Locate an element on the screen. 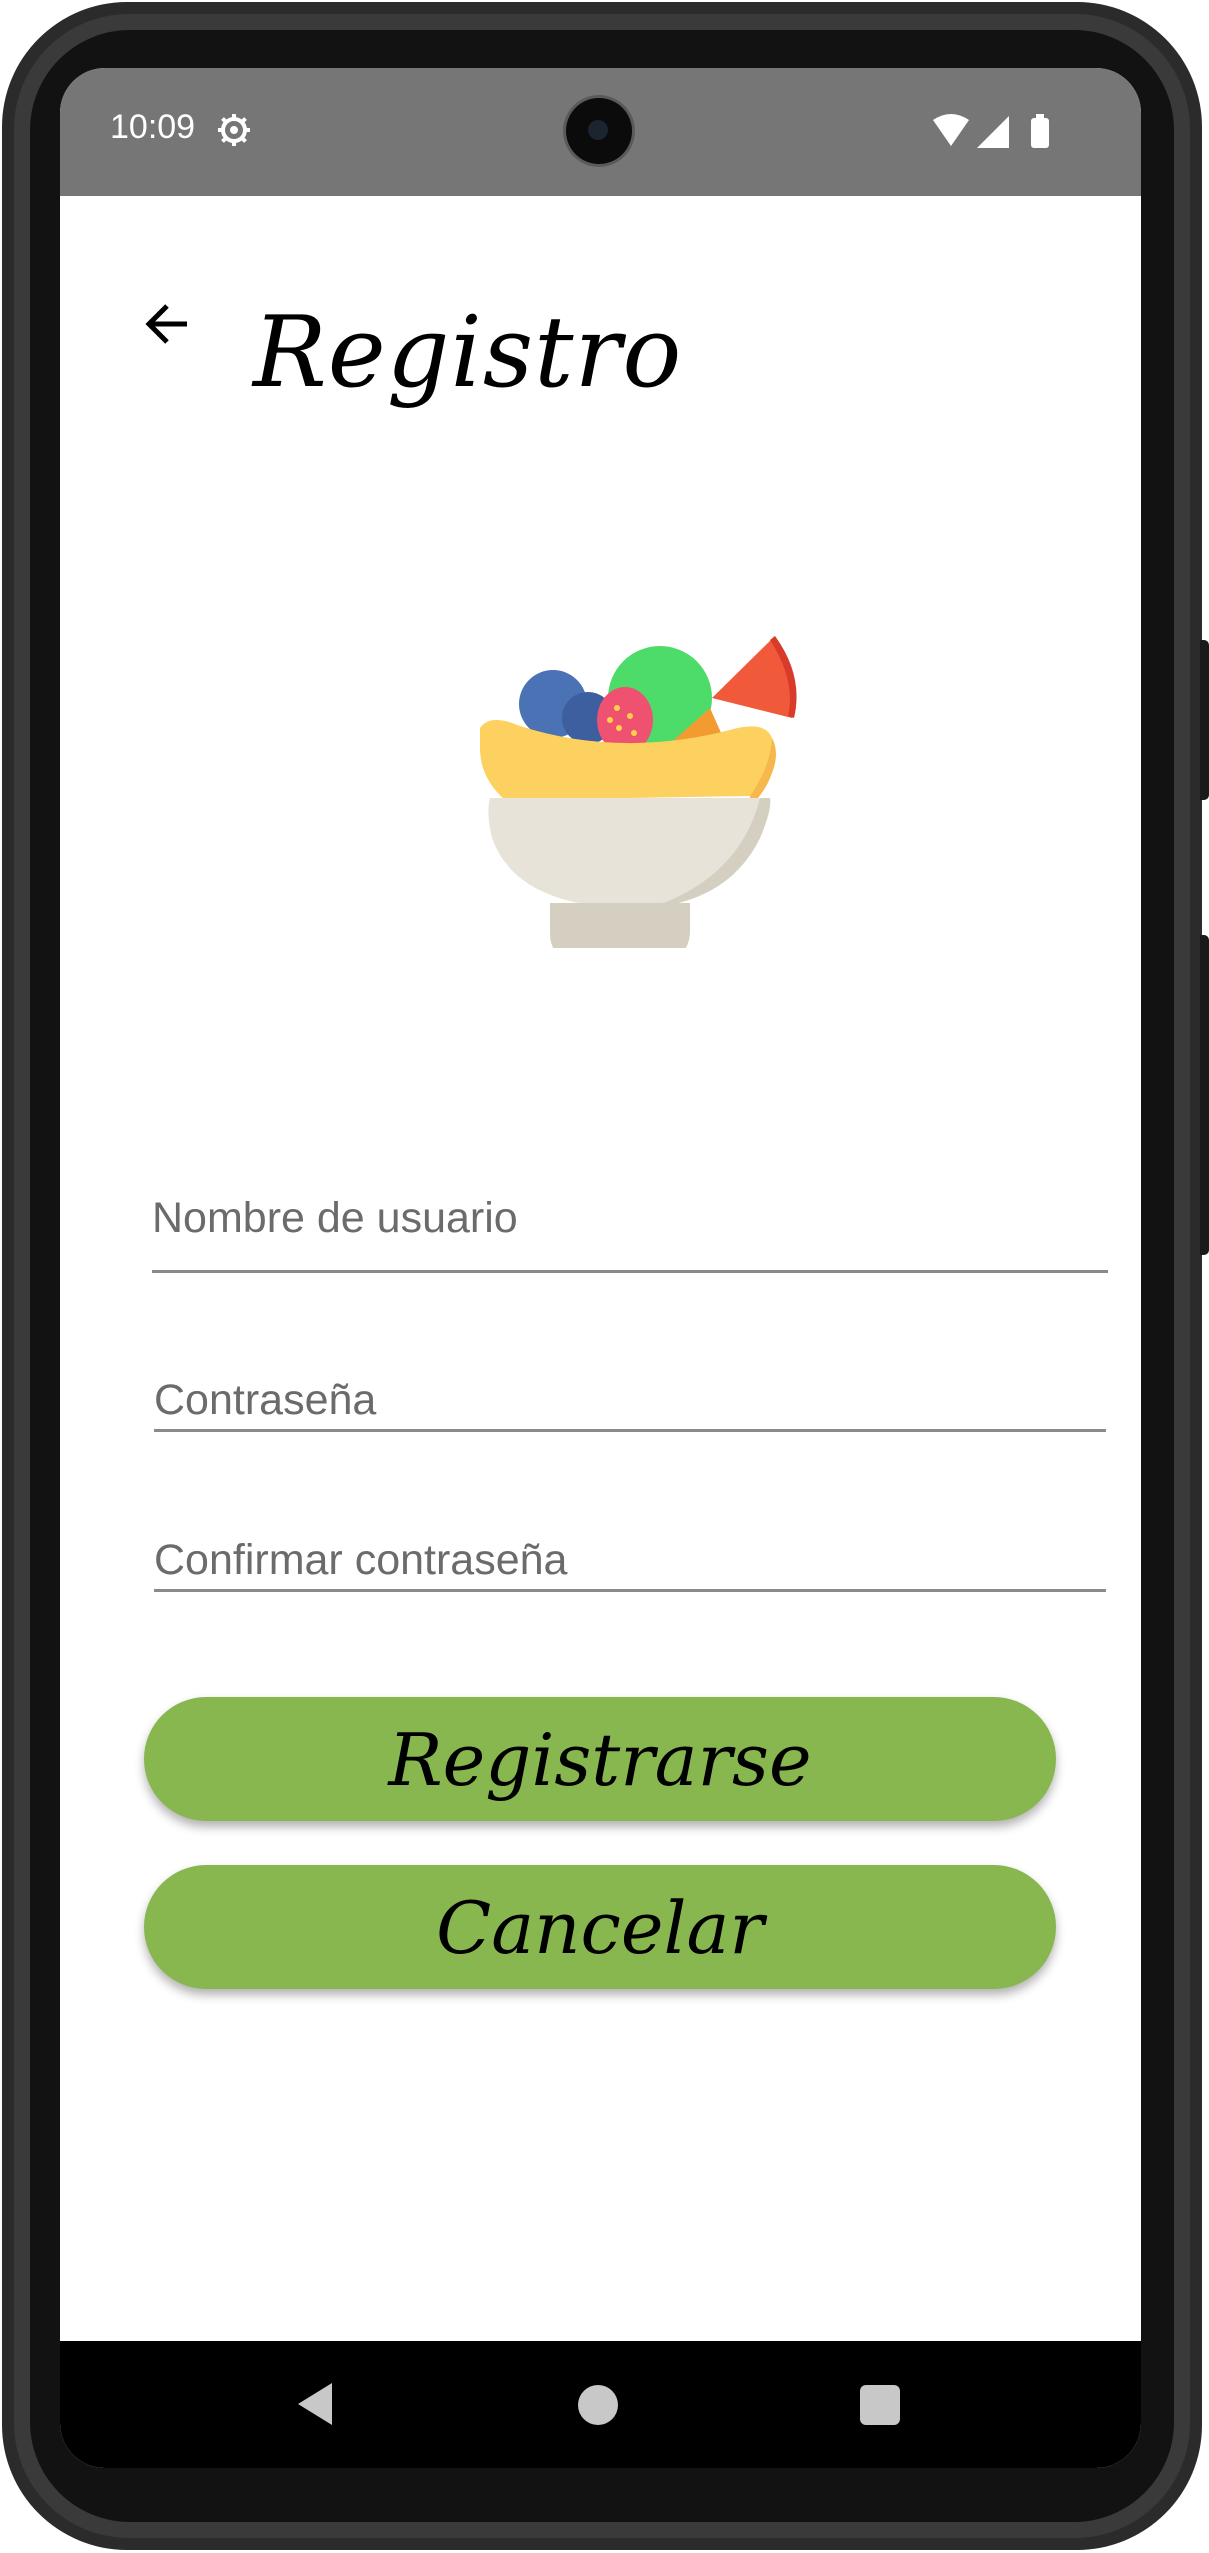  power-button is located at coordinates (1204, 1095).